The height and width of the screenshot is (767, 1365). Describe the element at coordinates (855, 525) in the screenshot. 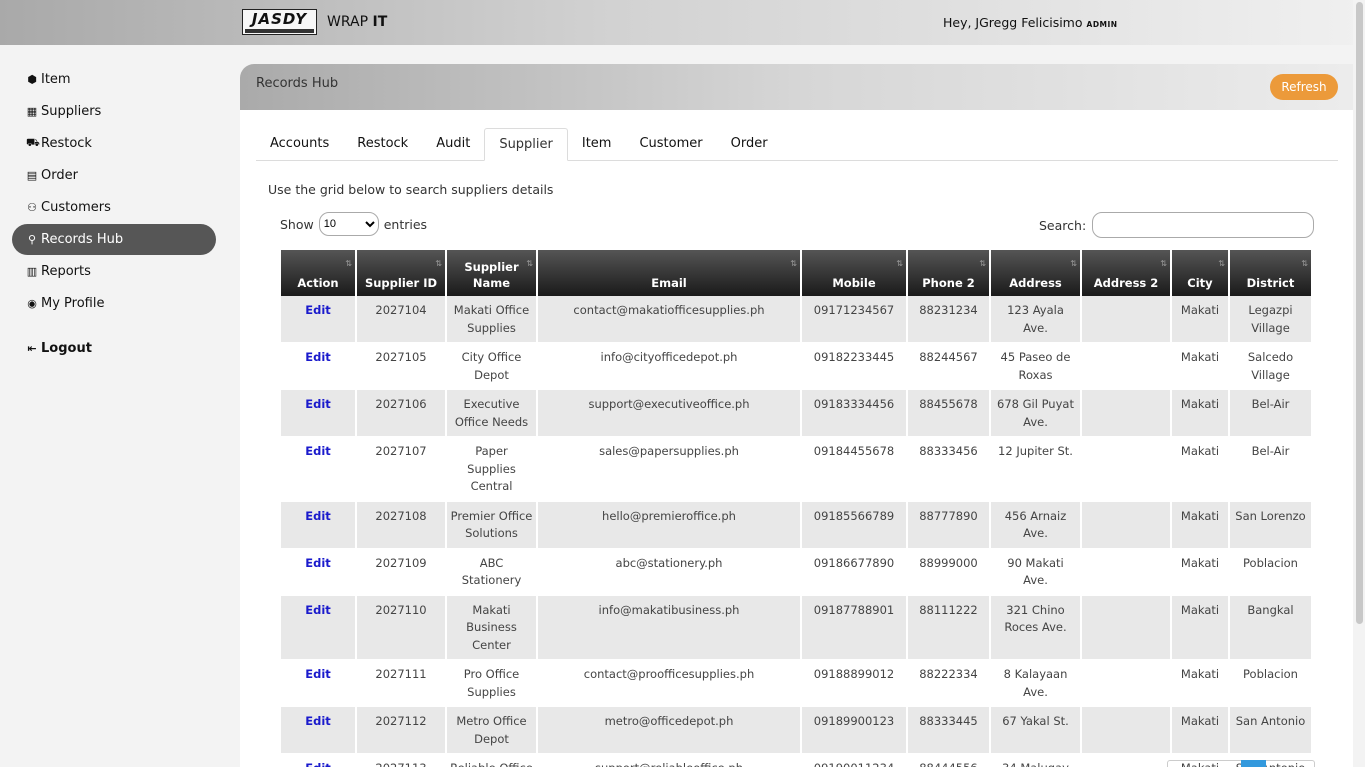

I see `table-cell: 09185566789` at that location.